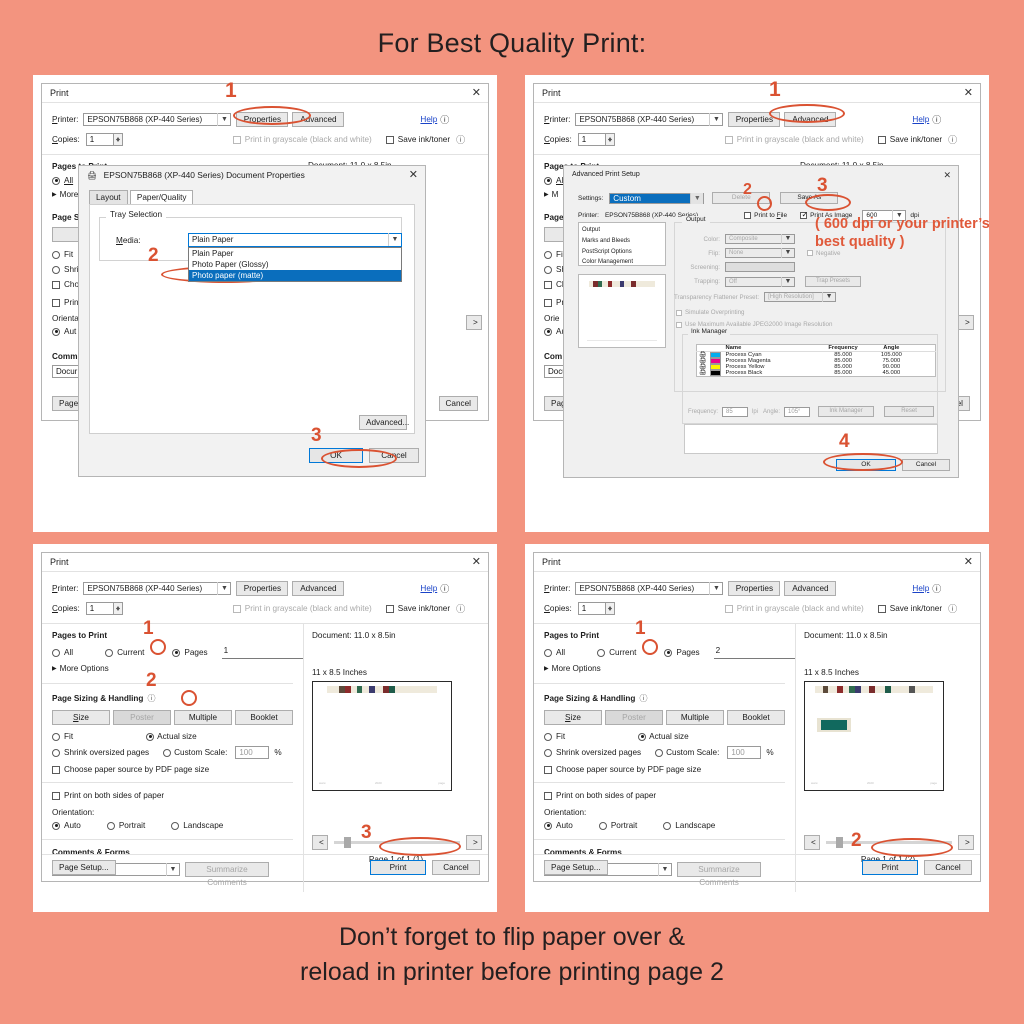  Describe the element at coordinates (623, 230) in the screenshot. I see `nav-item: Output` at that location.